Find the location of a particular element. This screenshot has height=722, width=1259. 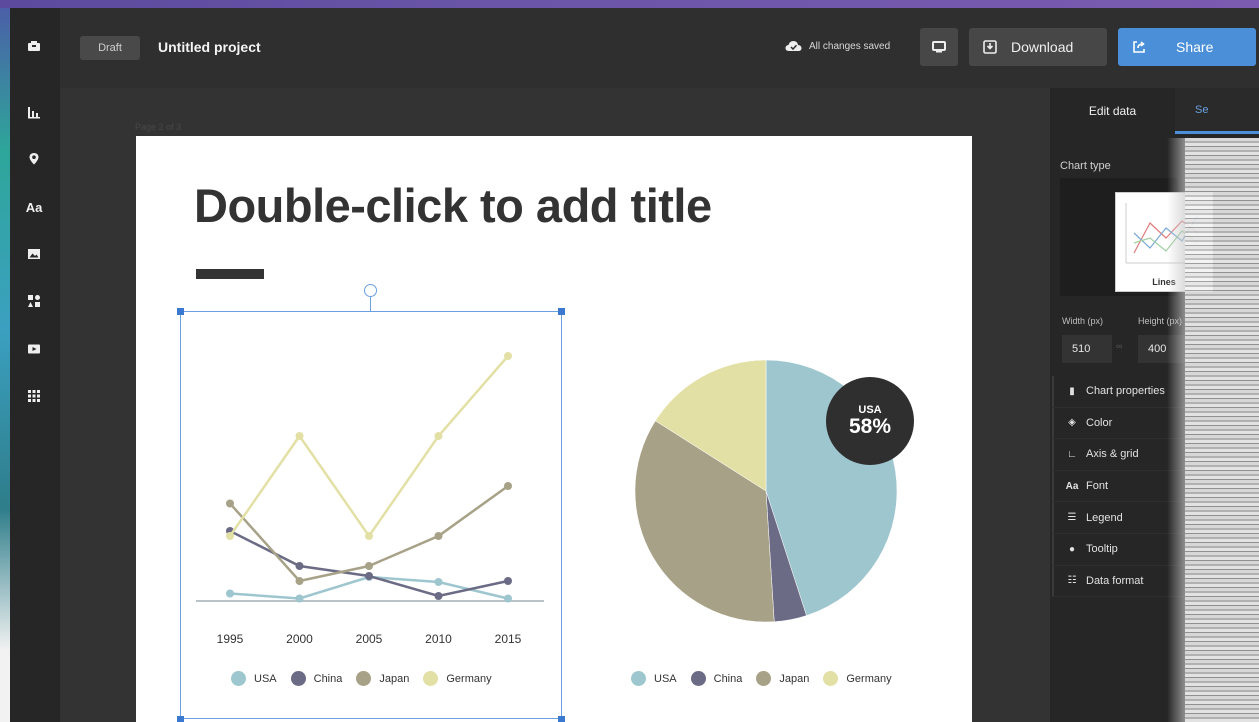

page-indicator: Page 2 of 3 is located at coordinates (158, 127).